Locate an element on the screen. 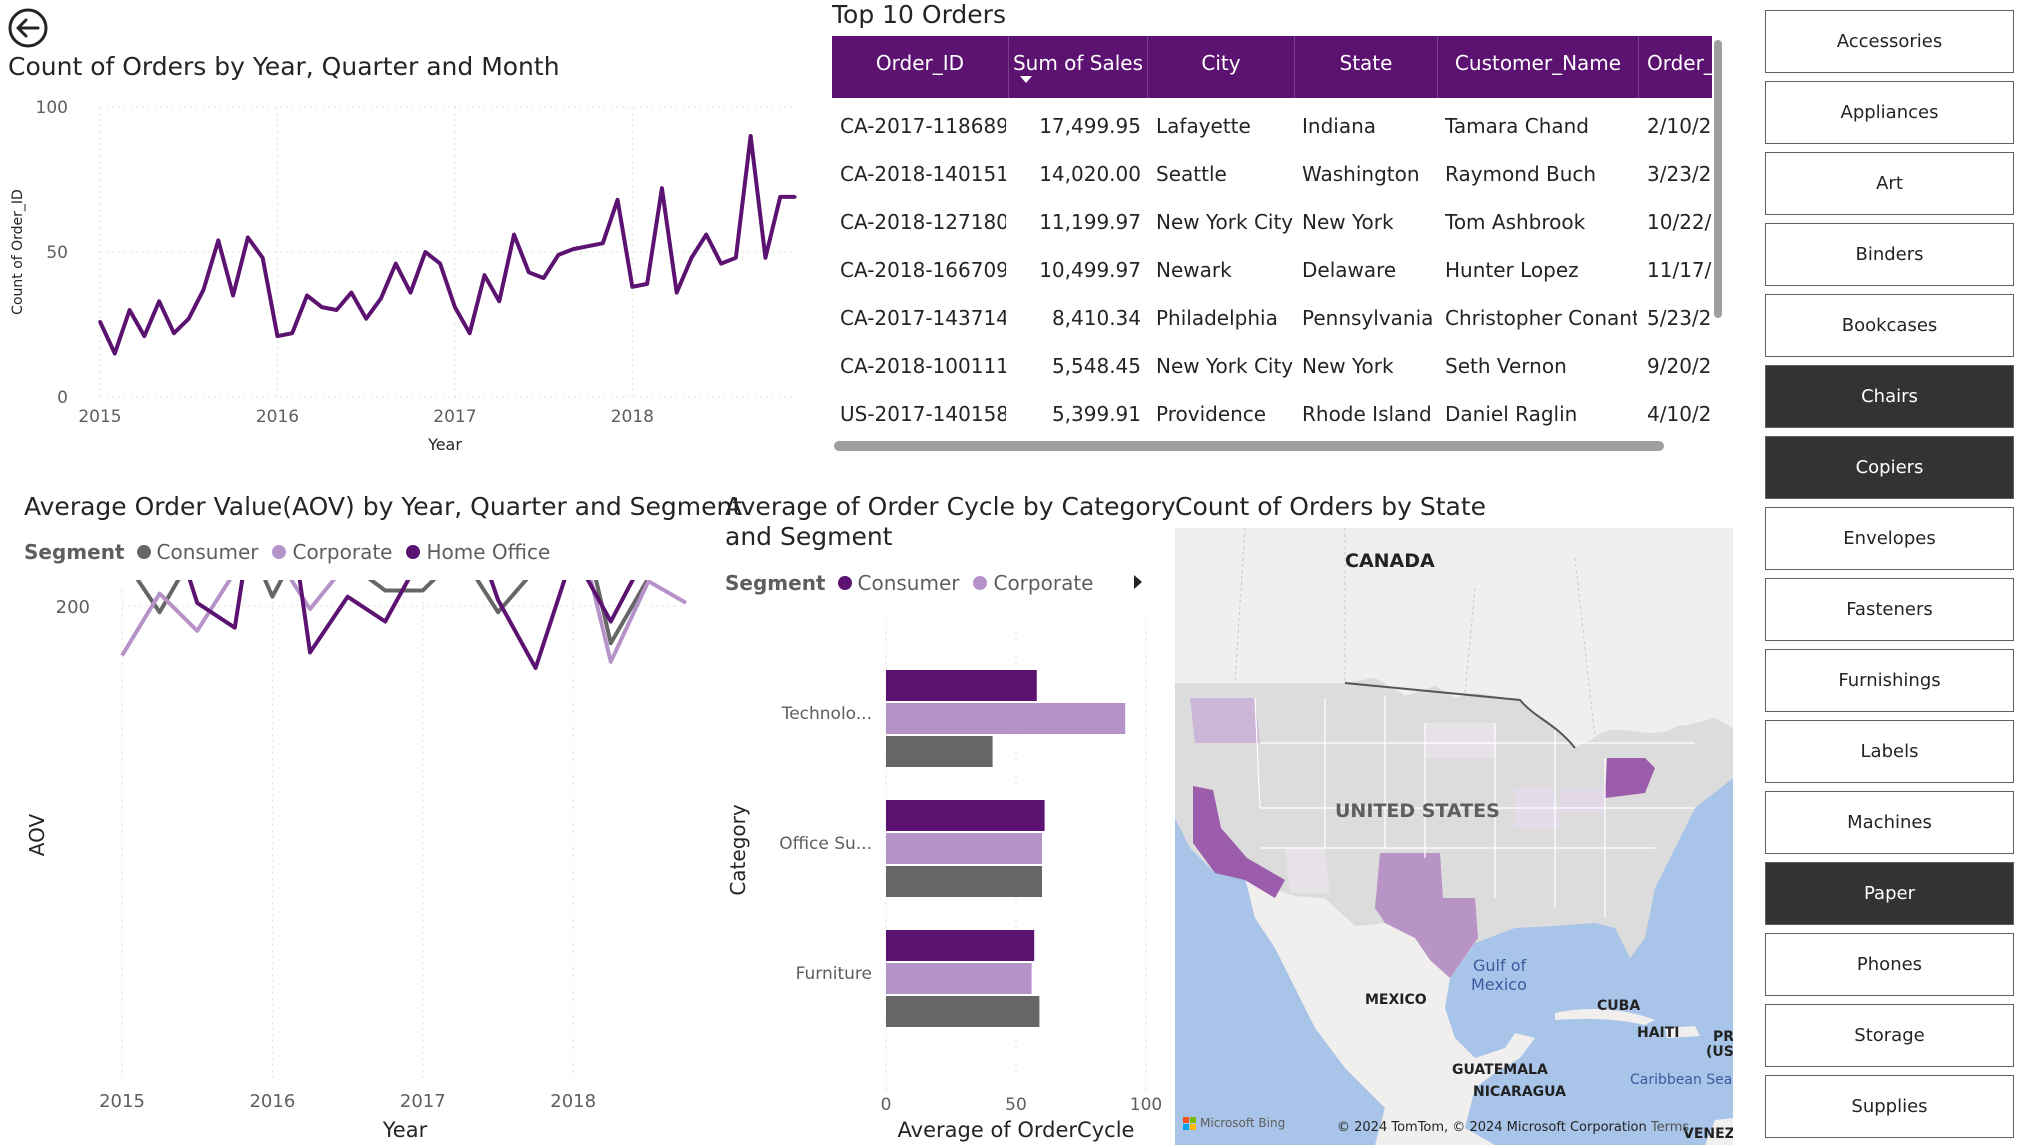 The image size is (2020, 1148). slicer-item-chairs: Chairs is located at coordinates (1889, 396).